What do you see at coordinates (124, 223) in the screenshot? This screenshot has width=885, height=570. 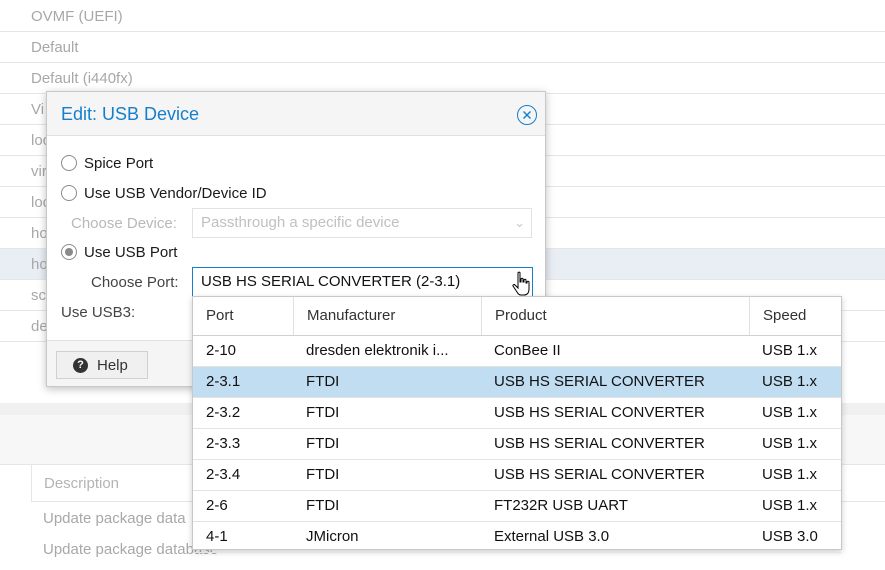 I see `choose-device-label: Choose Device:` at bounding box center [124, 223].